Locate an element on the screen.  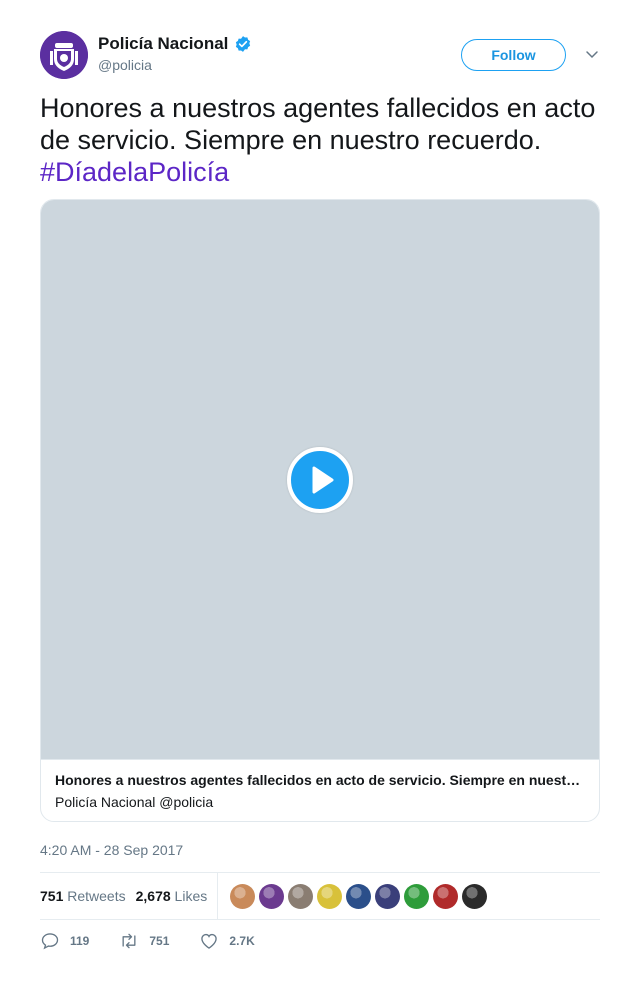
likes-label: Likes is located at coordinates (191, 896).